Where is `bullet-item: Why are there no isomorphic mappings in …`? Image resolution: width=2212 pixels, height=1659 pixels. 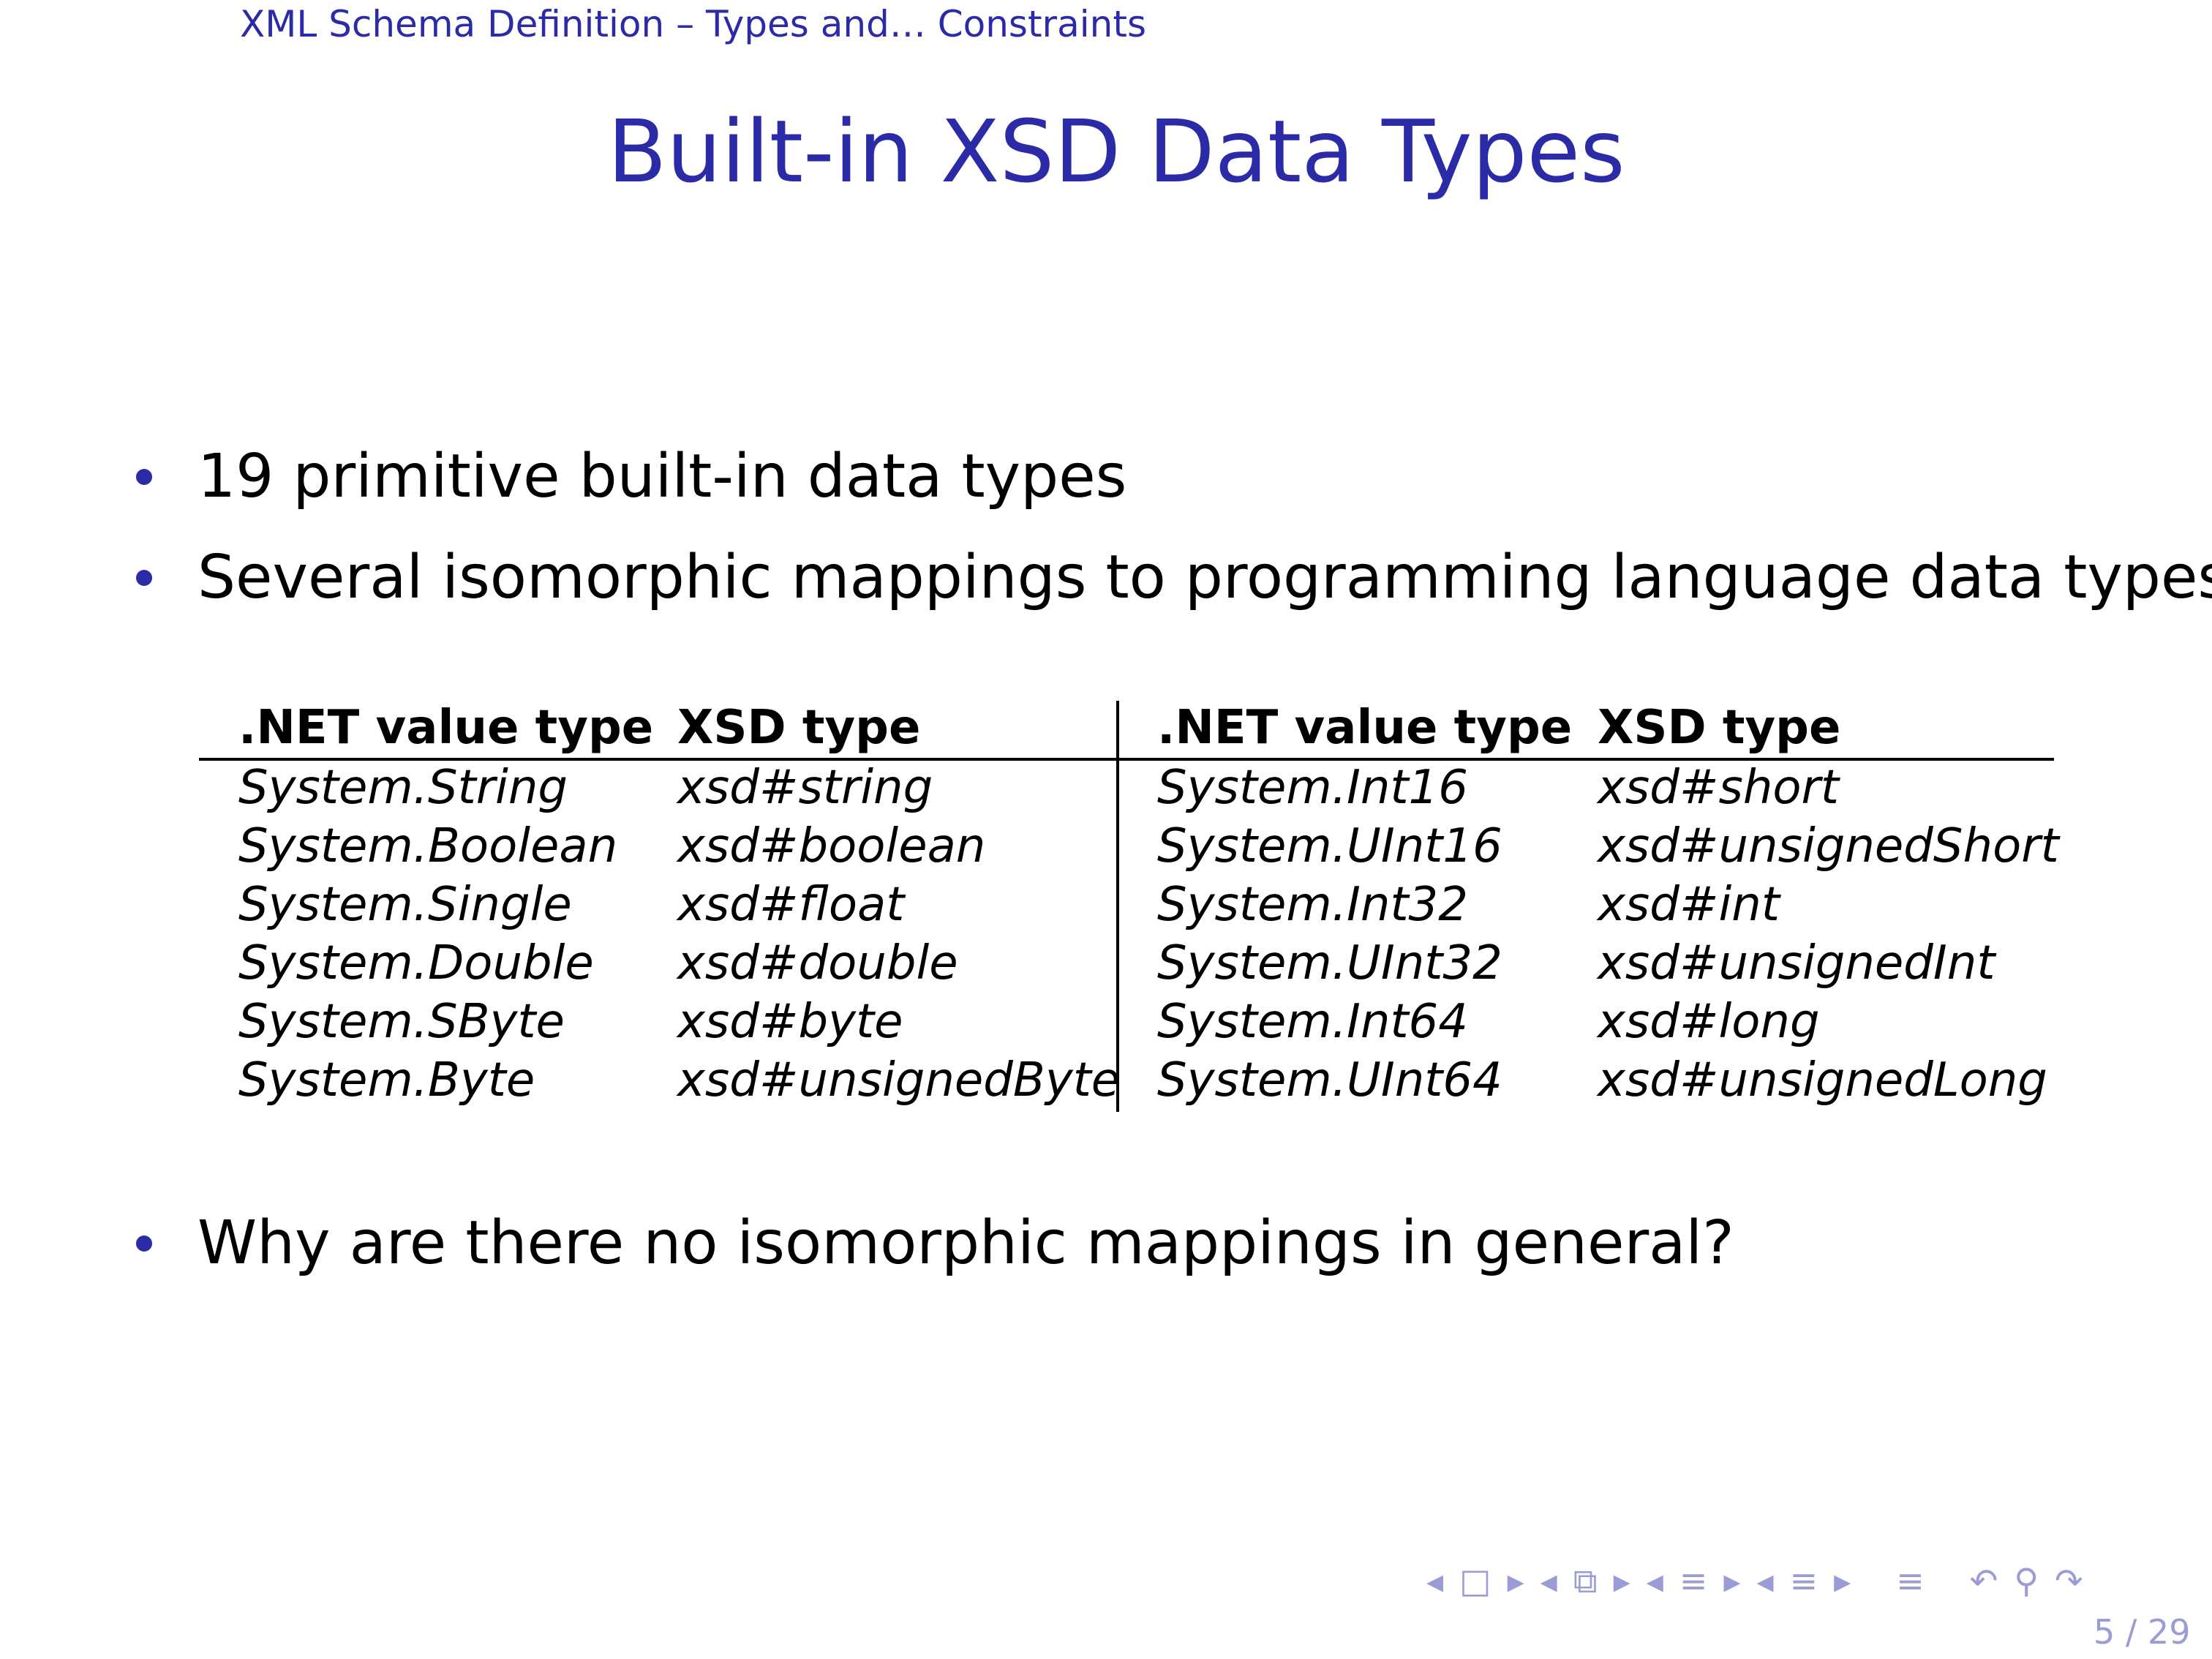 bullet-item: Why are there no isomorphic mappings in … is located at coordinates (935, 1243).